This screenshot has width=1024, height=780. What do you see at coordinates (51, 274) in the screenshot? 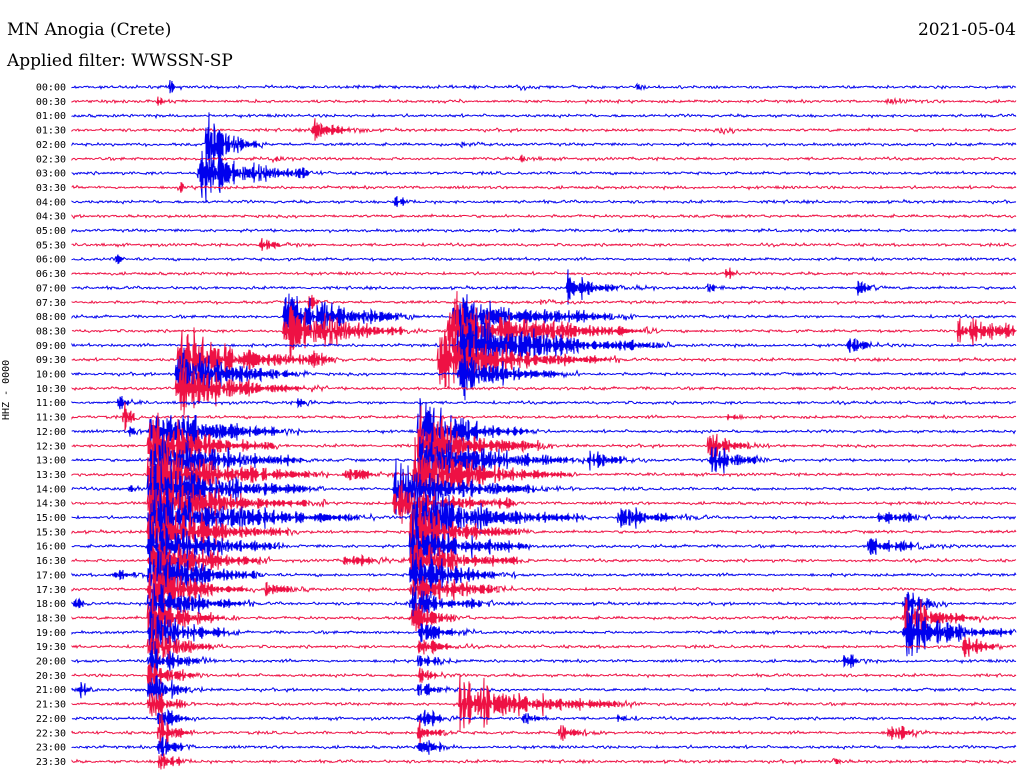
I see `hour-tick-label: 06:30` at bounding box center [51, 274].